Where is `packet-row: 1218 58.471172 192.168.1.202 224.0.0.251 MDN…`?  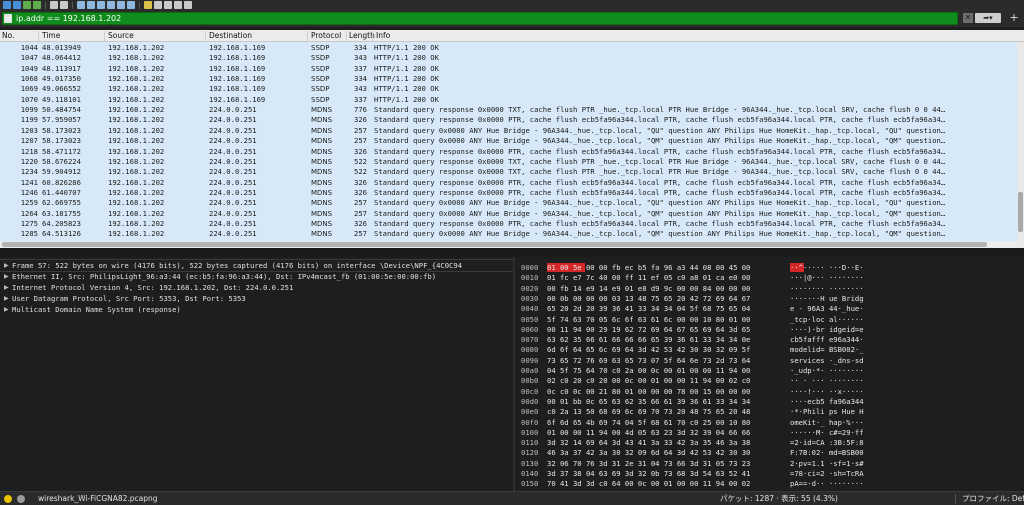 packet-row: 1218 58.471172 192.168.1.202 224.0.0.251 MDN… is located at coordinates (508, 152).